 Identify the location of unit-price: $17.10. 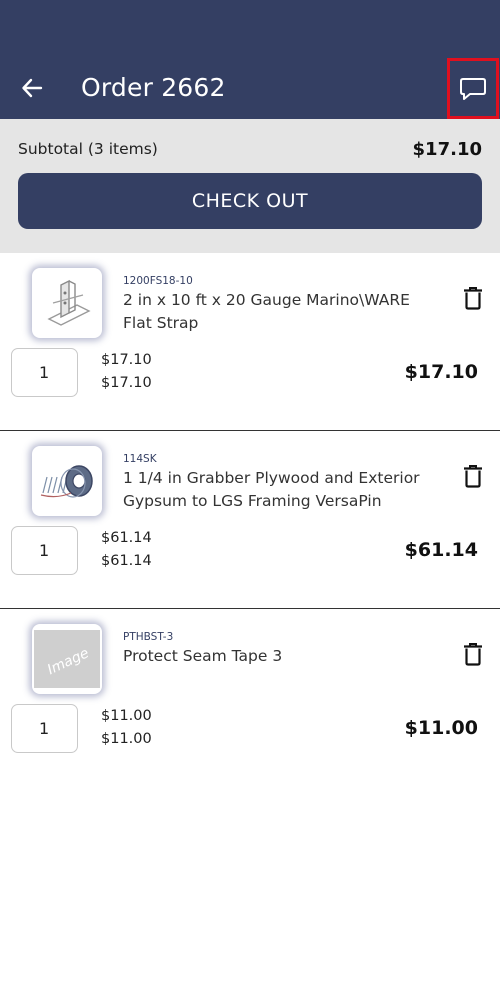
(126, 360).